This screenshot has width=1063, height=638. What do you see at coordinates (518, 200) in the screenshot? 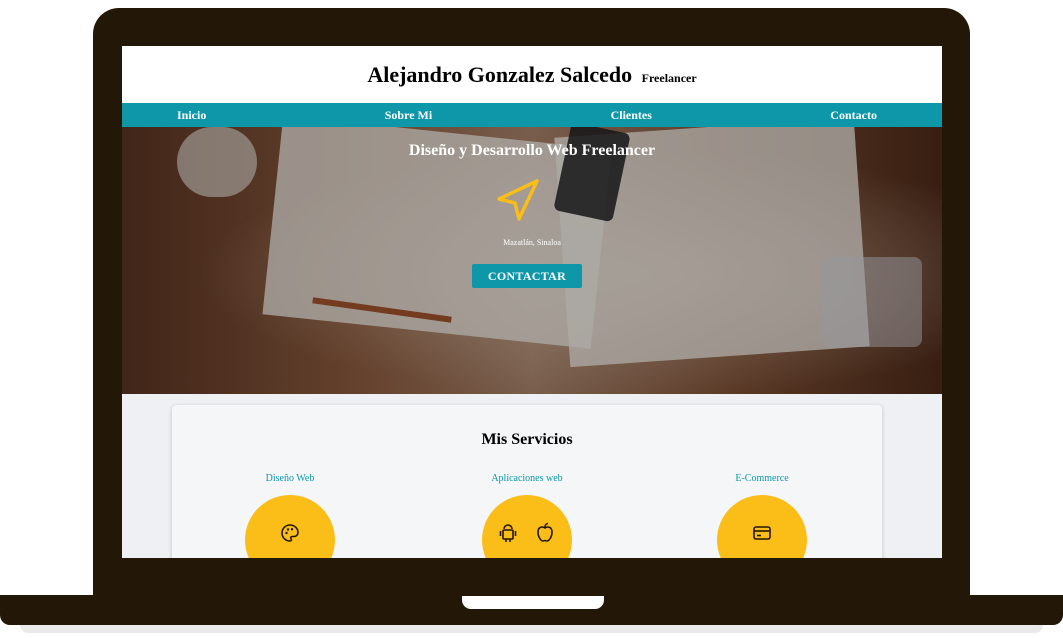
I see `paper-plane-icon` at bounding box center [518, 200].